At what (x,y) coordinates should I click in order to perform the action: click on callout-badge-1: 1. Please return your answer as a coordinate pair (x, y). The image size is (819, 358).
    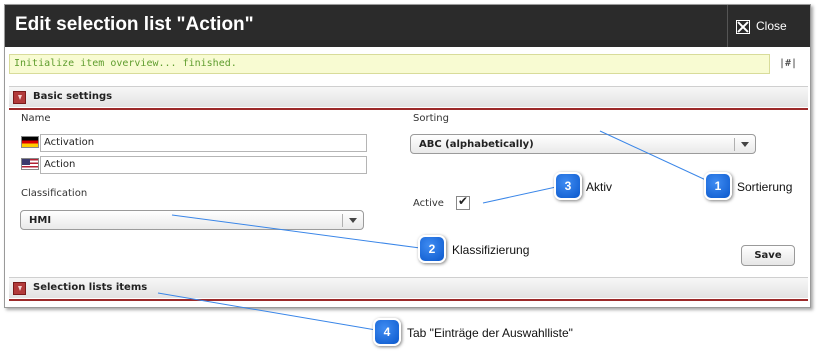
    Looking at the image, I should click on (718, 186).